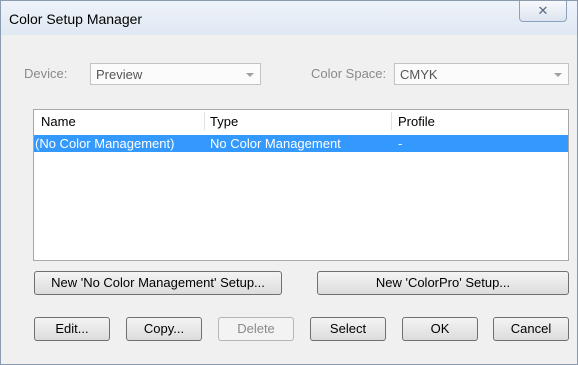 The width and height of the screenshot is (578, 365). I want to click on cancel-button: Cancel, so click(531, 329).